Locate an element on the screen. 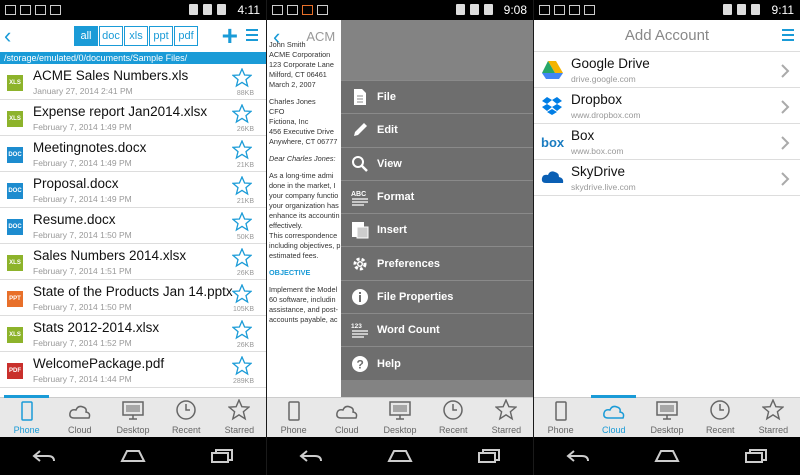 The image size is (800, 475). format-icon: ABC is located at coordinates (360, 197).